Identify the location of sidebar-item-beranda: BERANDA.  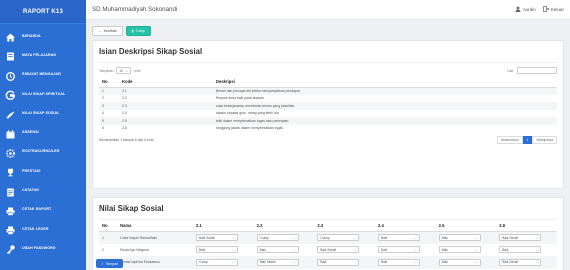
(43, 35).